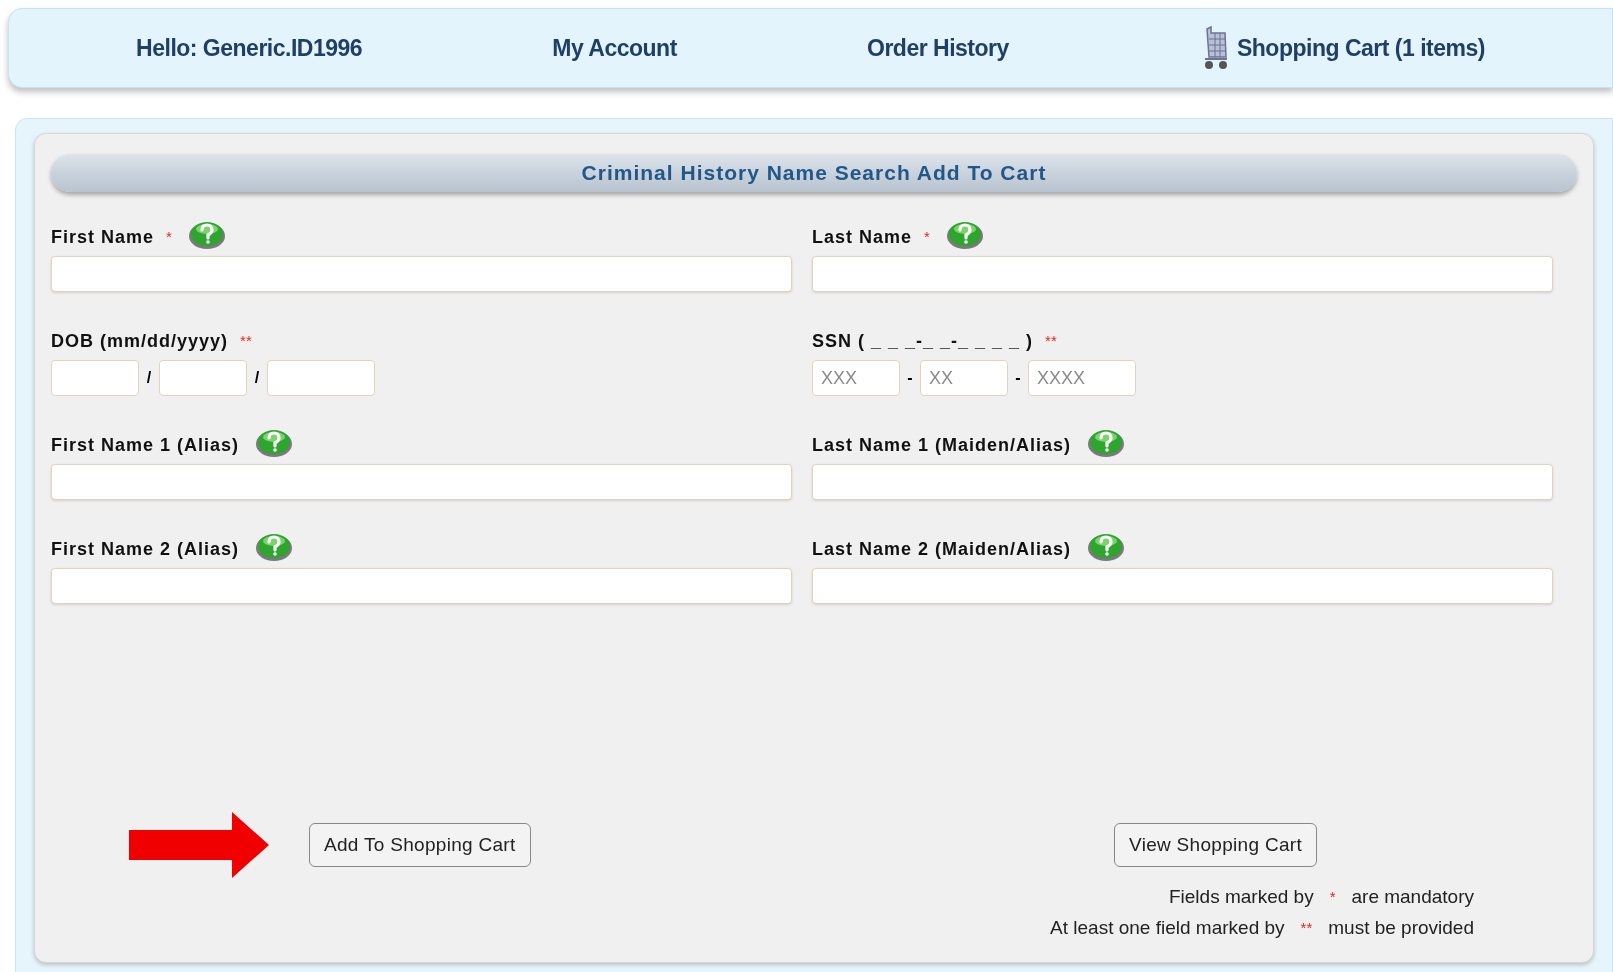  What do you see at coordinates (942, 549) in the screenshot?
I see `field-label: Last Name 2 (Maiden/Alias)` at bounding box center [942, 549].